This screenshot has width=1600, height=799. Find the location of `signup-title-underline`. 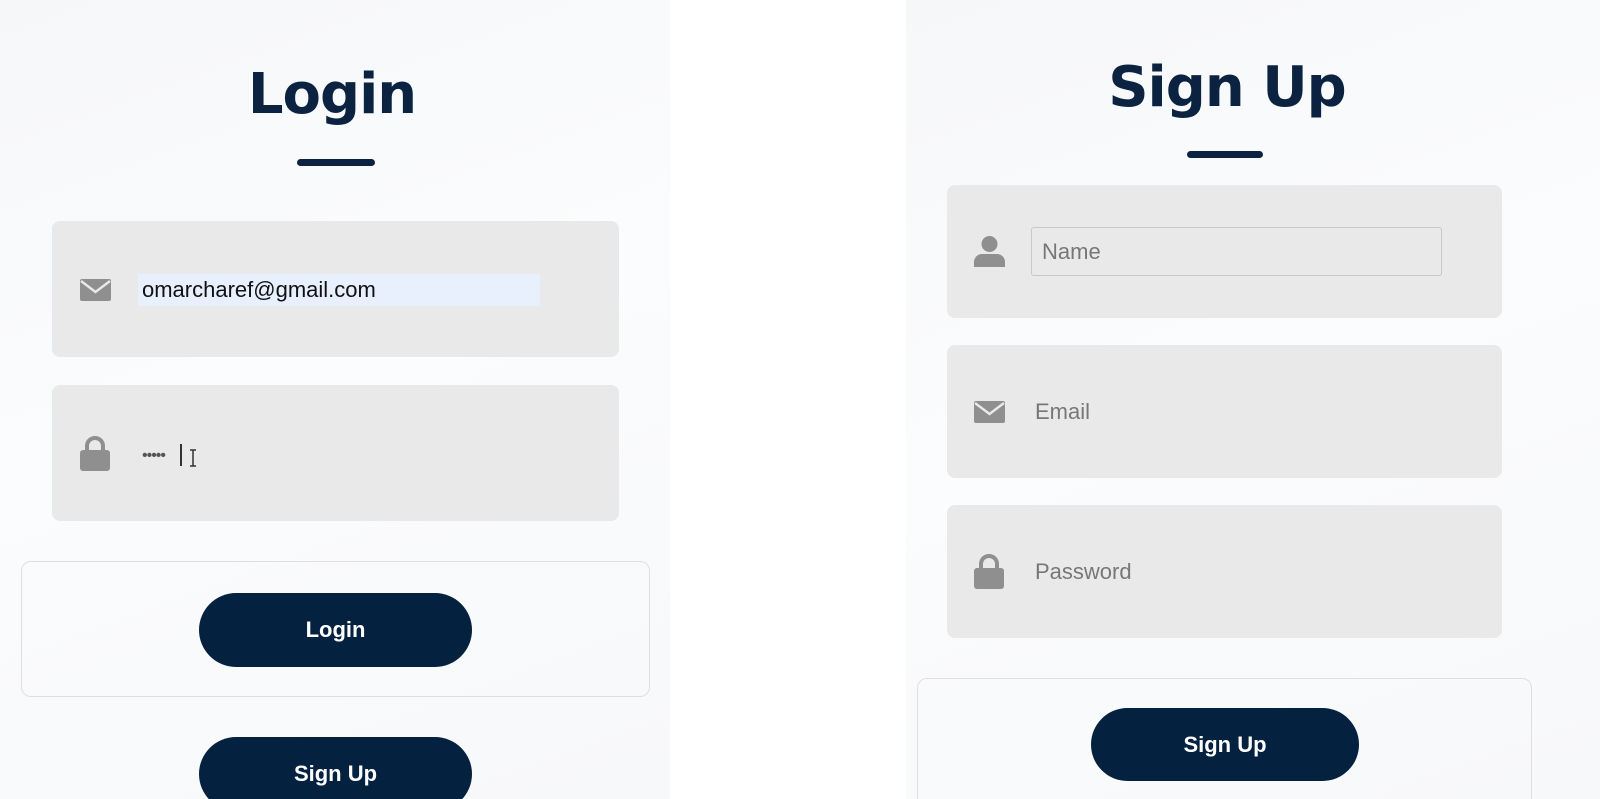

signup-title-underline is located at coordinates (1225, 154).